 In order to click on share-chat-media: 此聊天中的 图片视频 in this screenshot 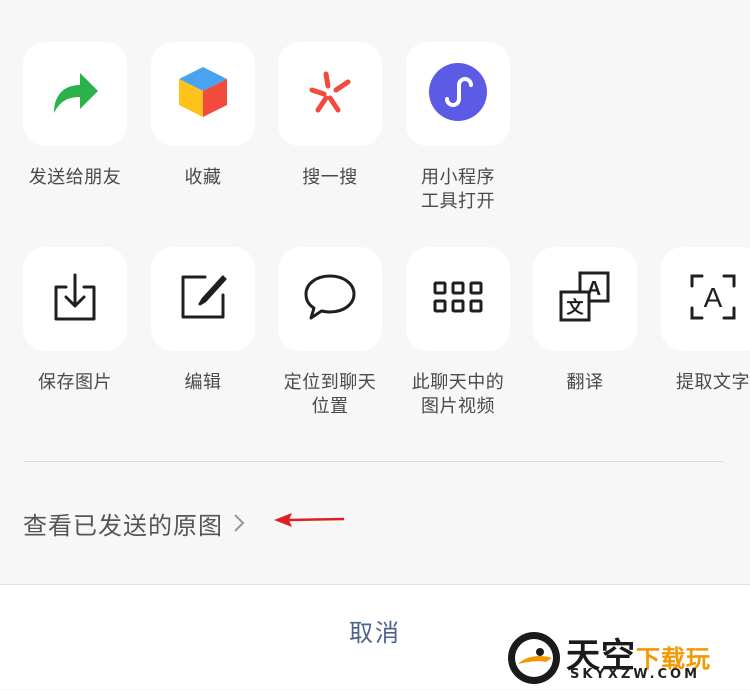, I will do `click(458, 333)`.